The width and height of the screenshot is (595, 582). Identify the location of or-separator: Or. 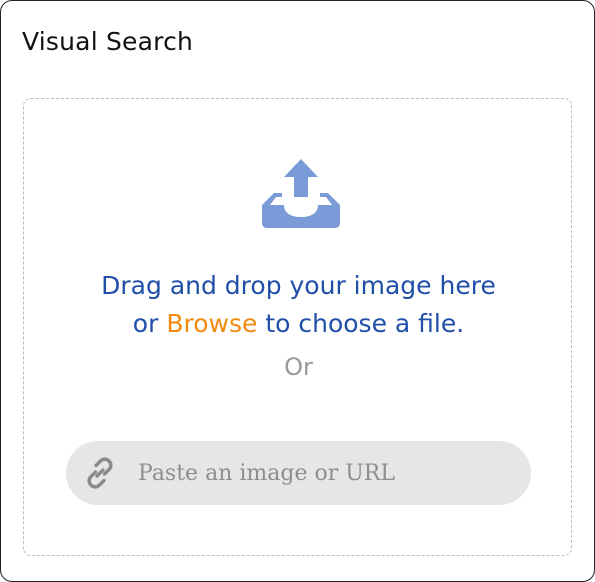
(298, 367).